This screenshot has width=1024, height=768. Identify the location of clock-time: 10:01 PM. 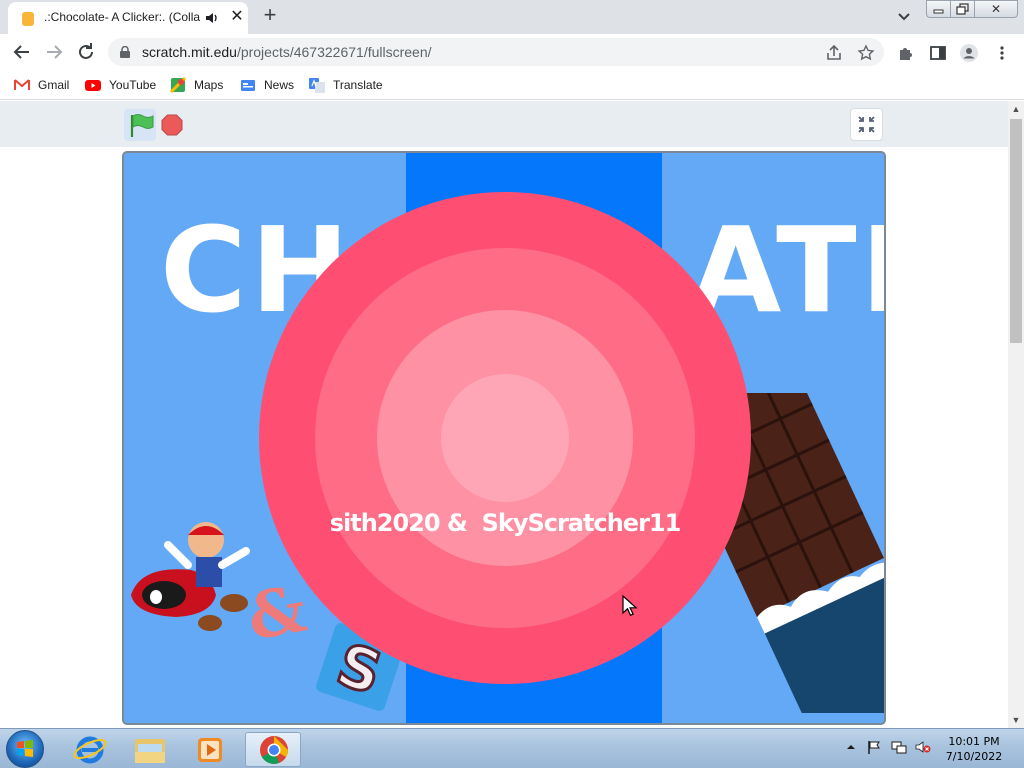
(974, 741).